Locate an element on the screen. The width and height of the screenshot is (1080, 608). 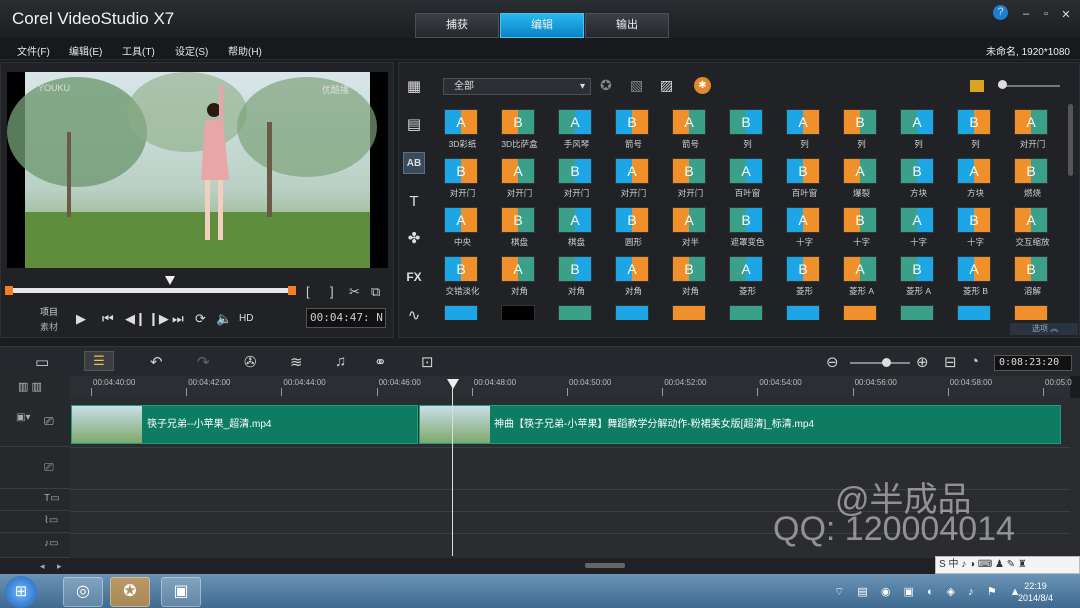
end-icon: ⏭ is located at coordinates (178, 319).